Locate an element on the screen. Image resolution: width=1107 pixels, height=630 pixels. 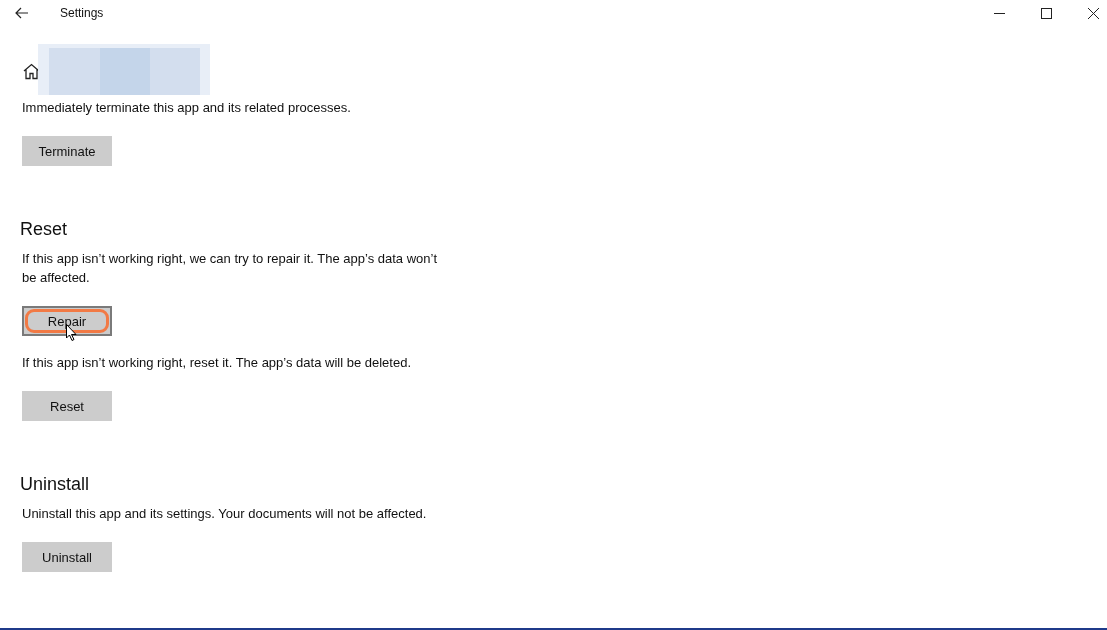
section-heading: Uninstall is located at coordinates (55, 484).